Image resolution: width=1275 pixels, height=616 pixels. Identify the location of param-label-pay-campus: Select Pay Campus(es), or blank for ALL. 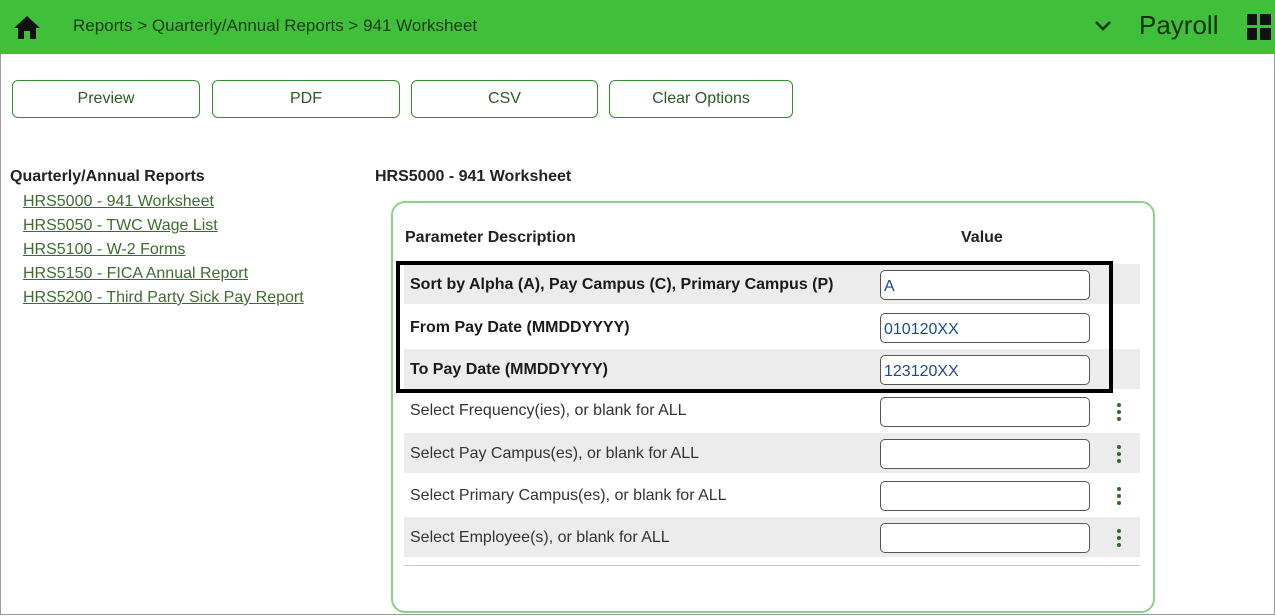
(555, 453).